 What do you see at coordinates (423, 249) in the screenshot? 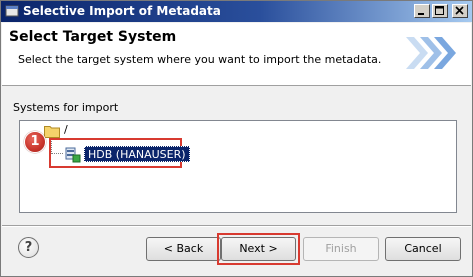
I see `cancel-button: Cancel` at bounding box center [423, 249].